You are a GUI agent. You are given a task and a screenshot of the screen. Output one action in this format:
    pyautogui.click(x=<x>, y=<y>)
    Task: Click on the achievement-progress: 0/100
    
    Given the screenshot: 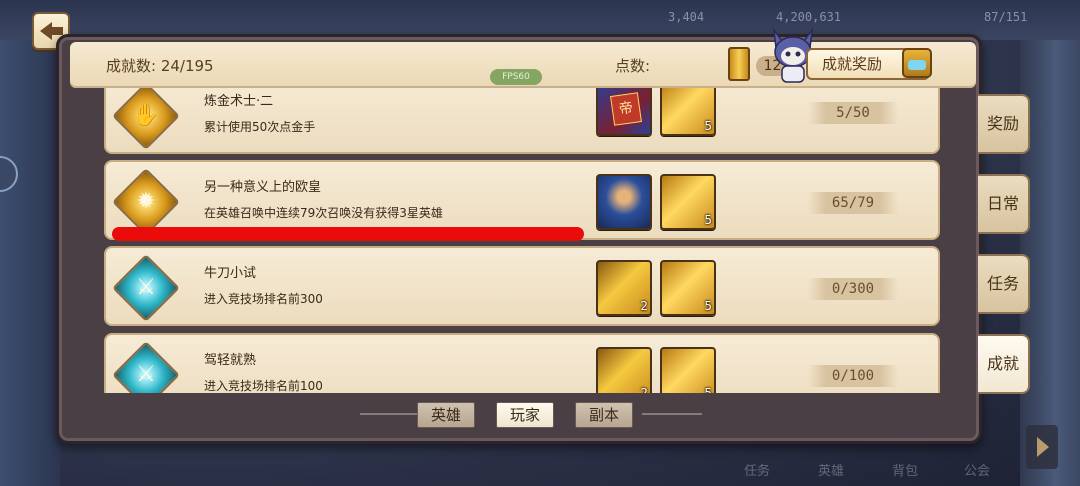 What is the action you would take?
    pyautogui.click(x=853, y=376)
    